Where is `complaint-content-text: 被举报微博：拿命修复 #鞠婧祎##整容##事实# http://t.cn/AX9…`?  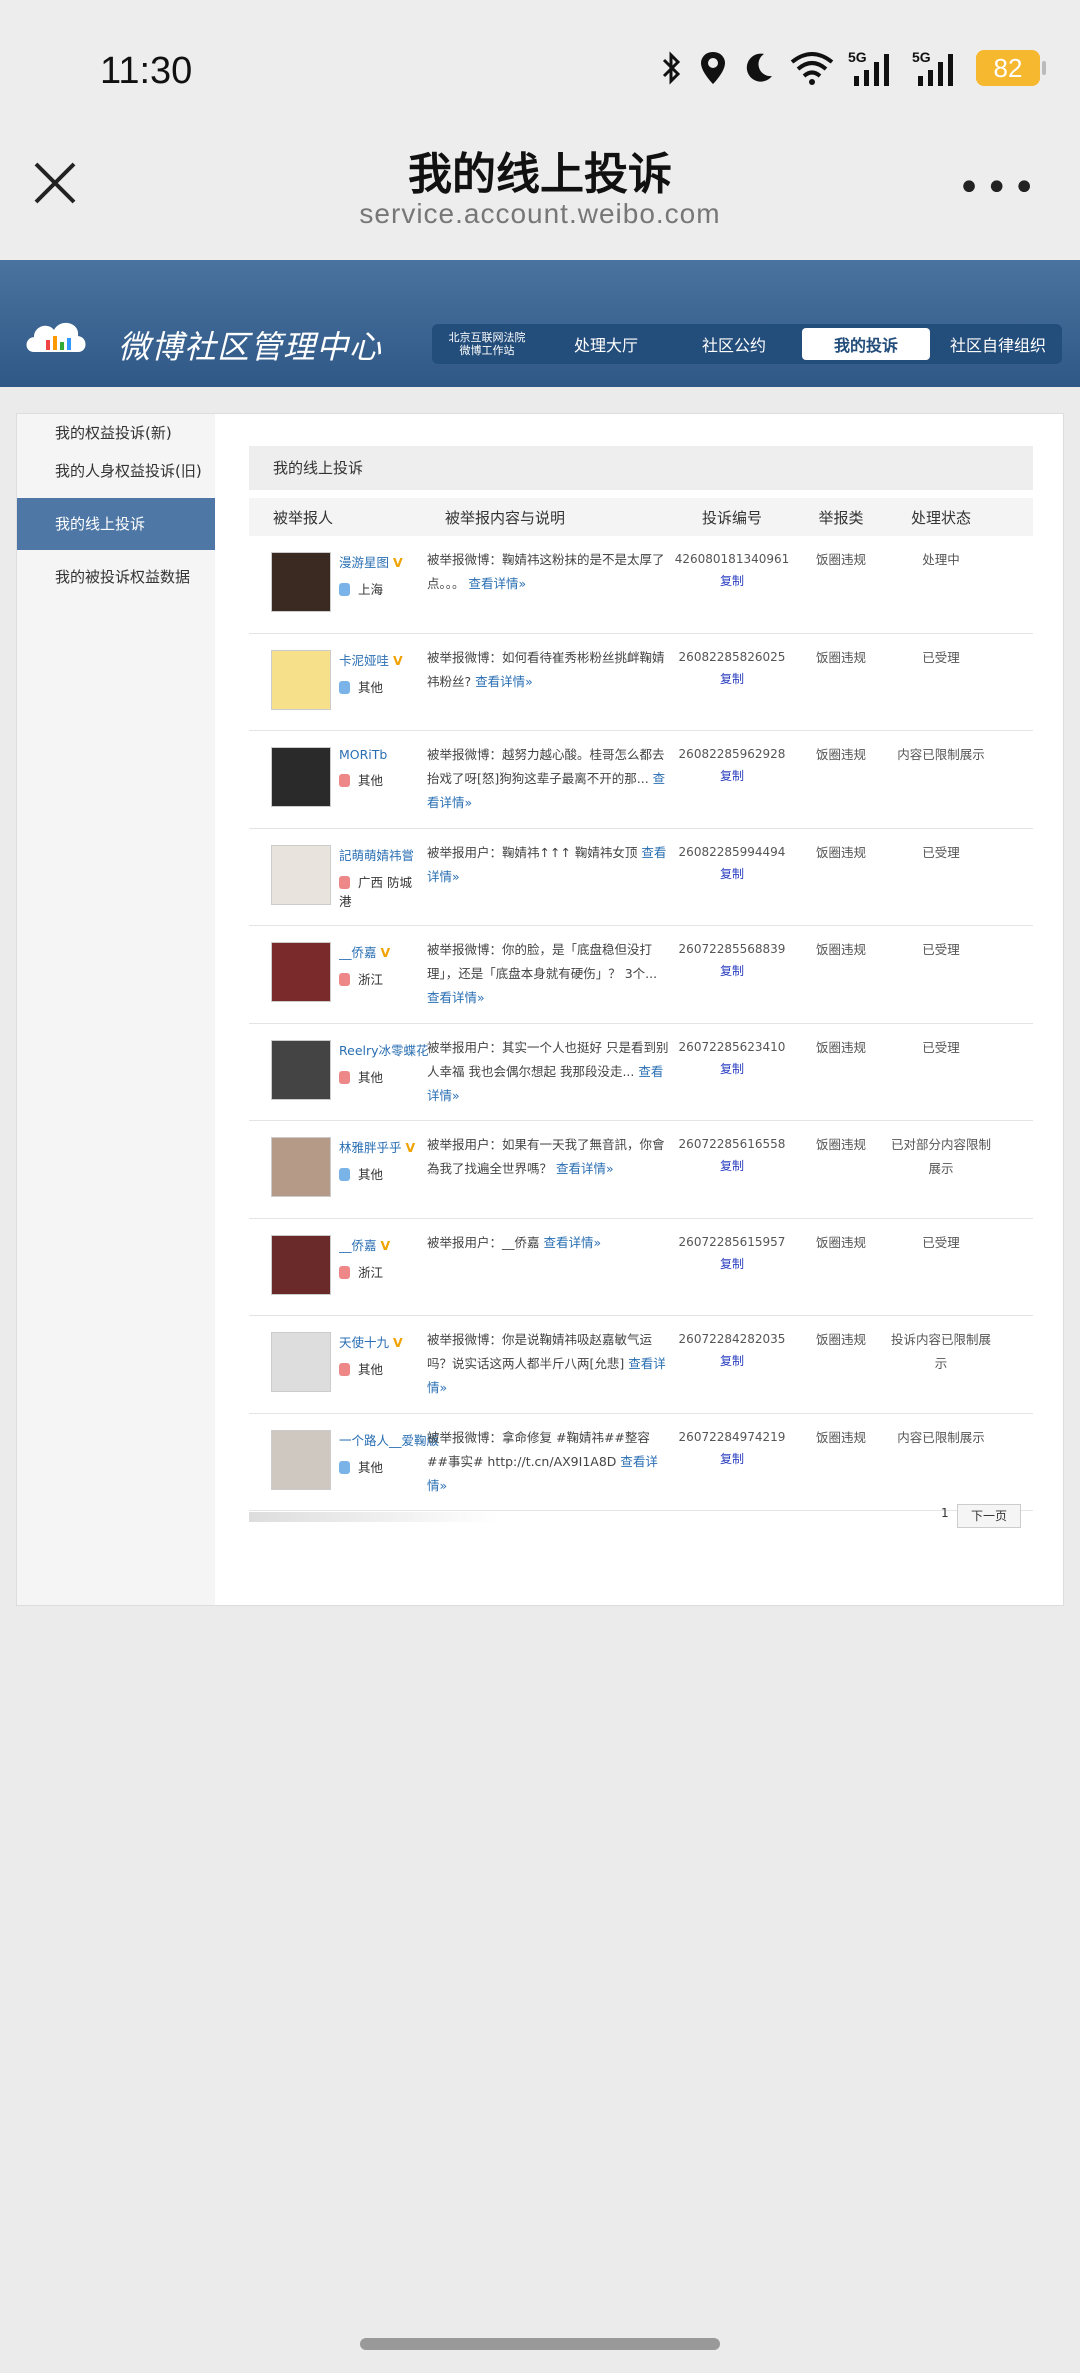
complaint-content-text: 被举报微博：拿命修复 #鞠婧祎##整容##事实# http://t.cn/AX9… is located at coordinates (538, 1449).